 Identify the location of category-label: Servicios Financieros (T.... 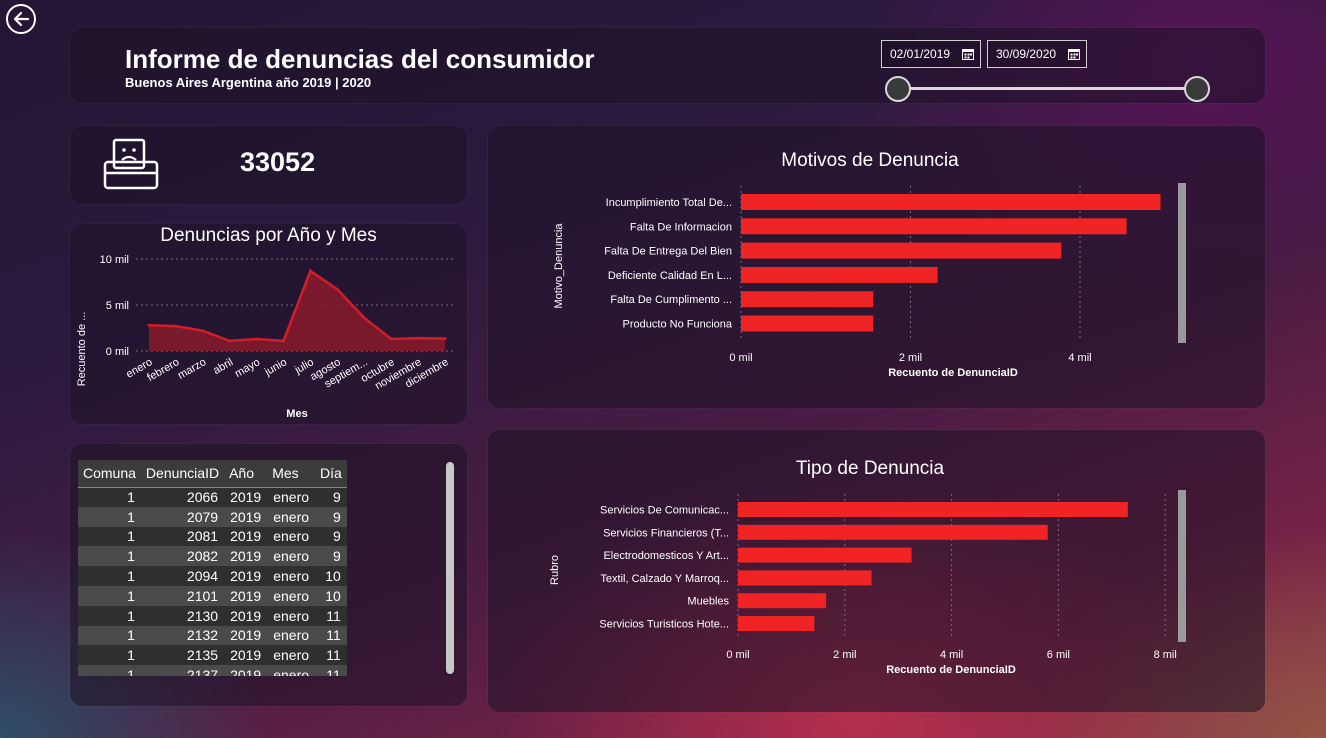
(666, 533).